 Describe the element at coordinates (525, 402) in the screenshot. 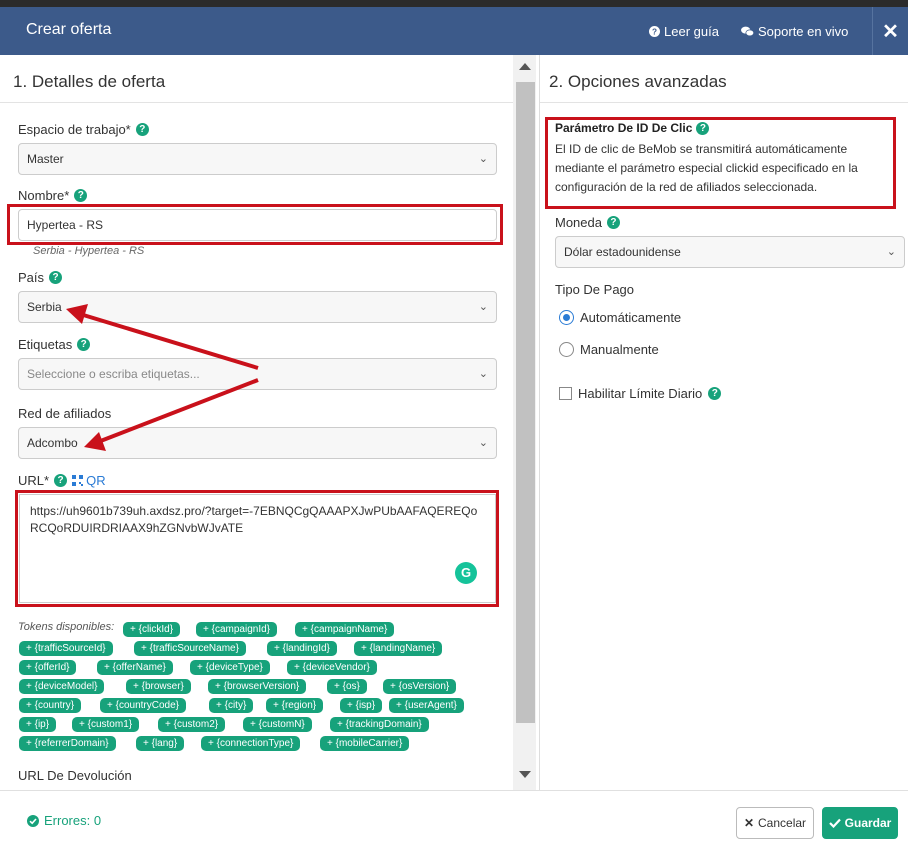

I see `scrollbar-thumb` at that location.